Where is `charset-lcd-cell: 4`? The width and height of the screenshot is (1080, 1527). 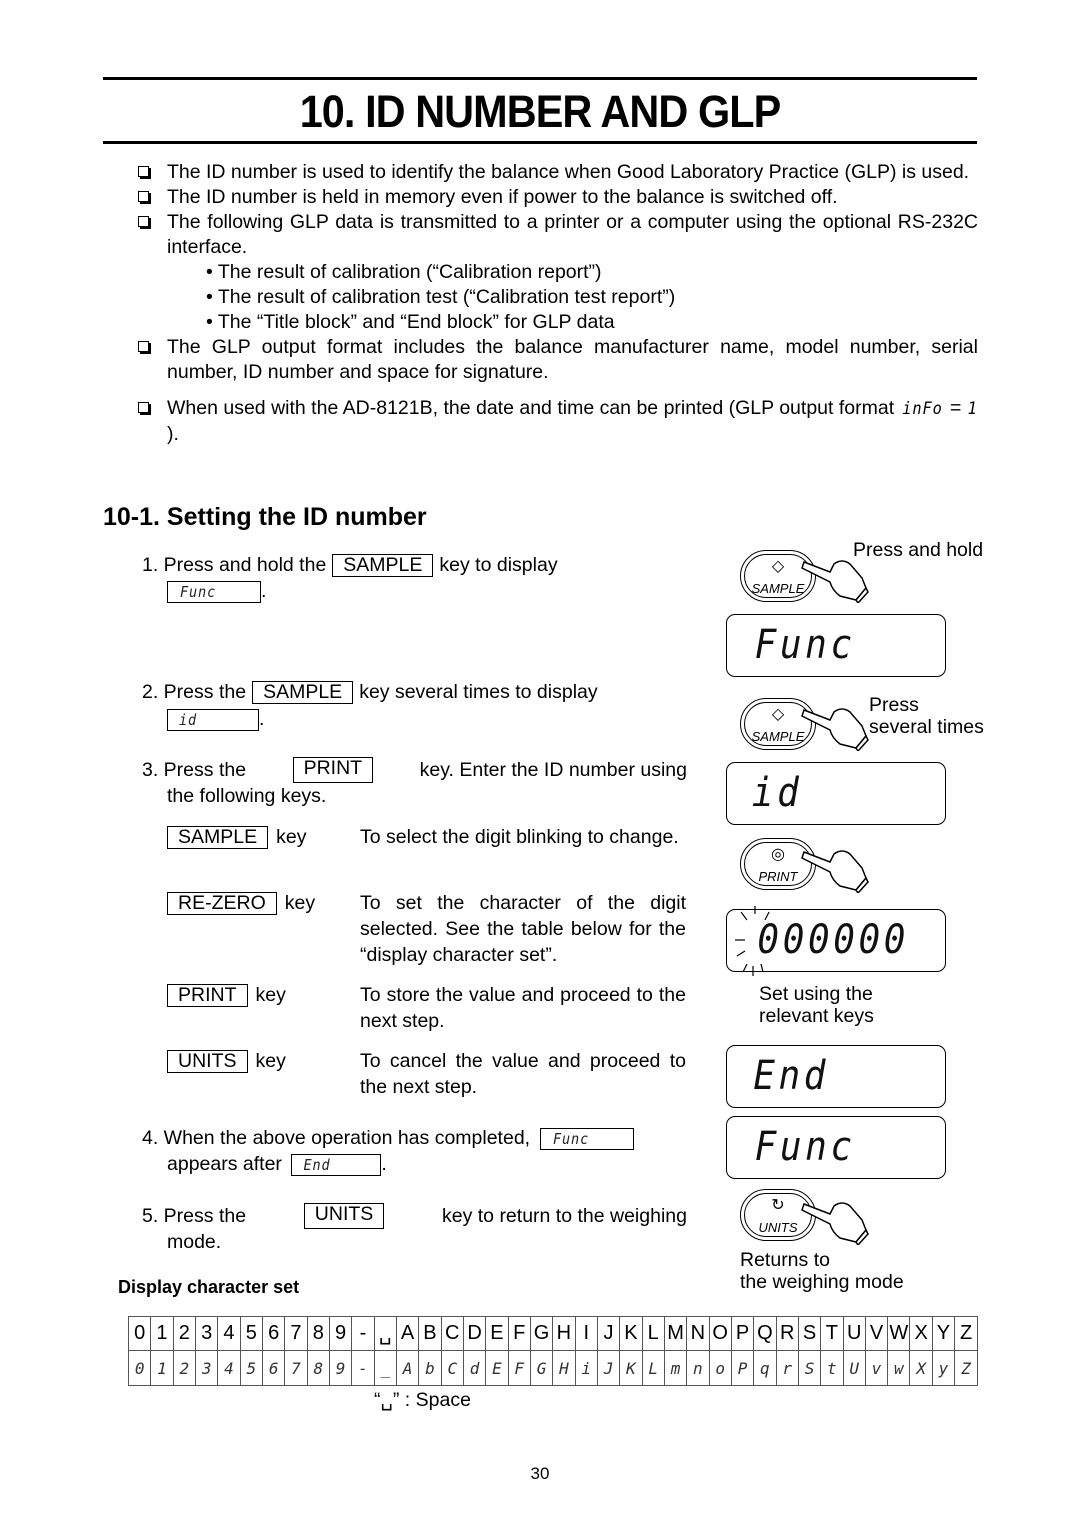
charset-lcd-cell: 4 is located at coordinates (229, 1368).